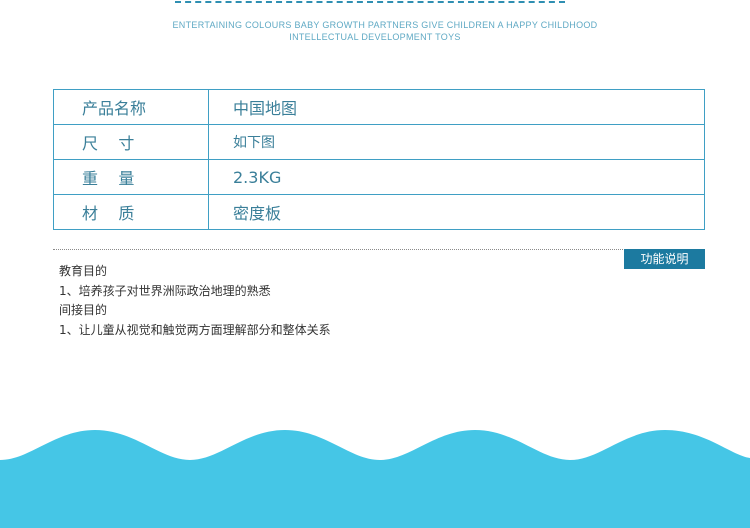 Image resolution: width=750 pixels, height=528 pixels. What do you see at coordinates (456, 142) in the screenshot?
I see `spec-value: 如下图` at bounding box center [456, 142].